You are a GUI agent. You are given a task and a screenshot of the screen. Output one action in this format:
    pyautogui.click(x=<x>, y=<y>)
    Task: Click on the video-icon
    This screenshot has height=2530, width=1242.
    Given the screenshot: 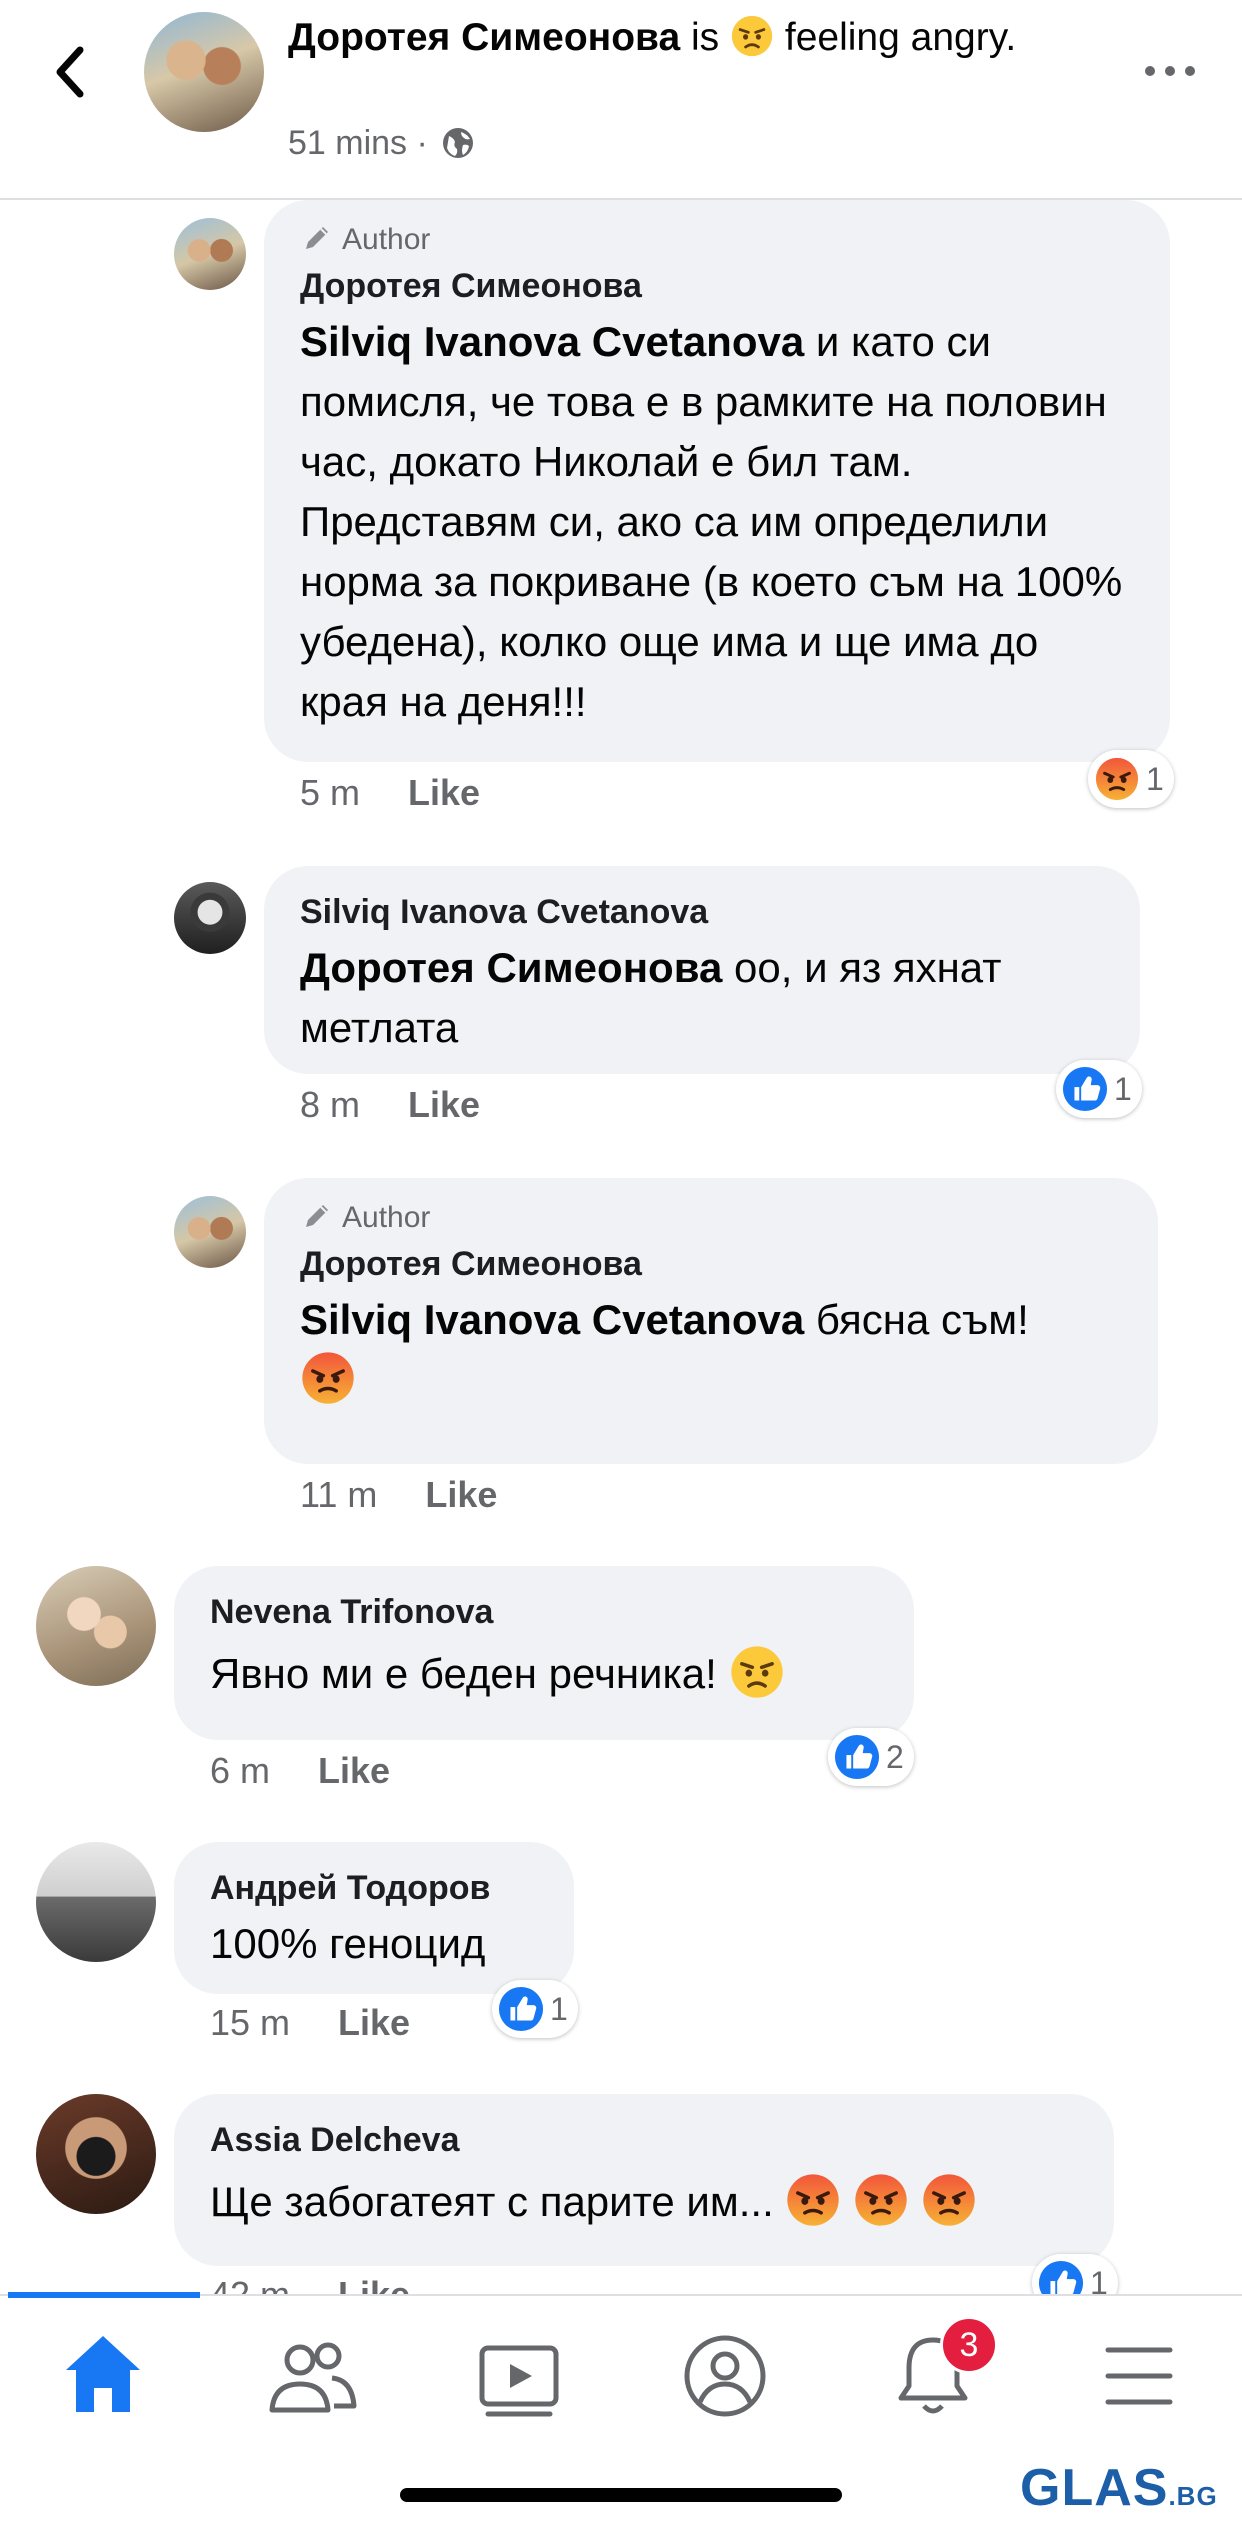 What is the action you would take?
    pyautogui.click(x=519, y=2381)
    